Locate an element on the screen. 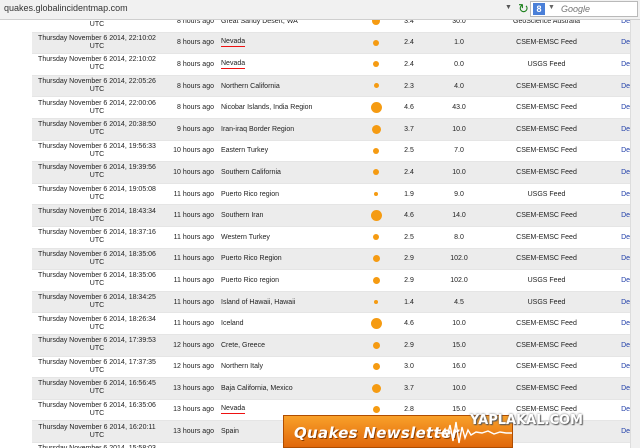 The height and width of the screenshot is (448, 640). search-box: 8 ▼ is located at coordinates (584, 9).